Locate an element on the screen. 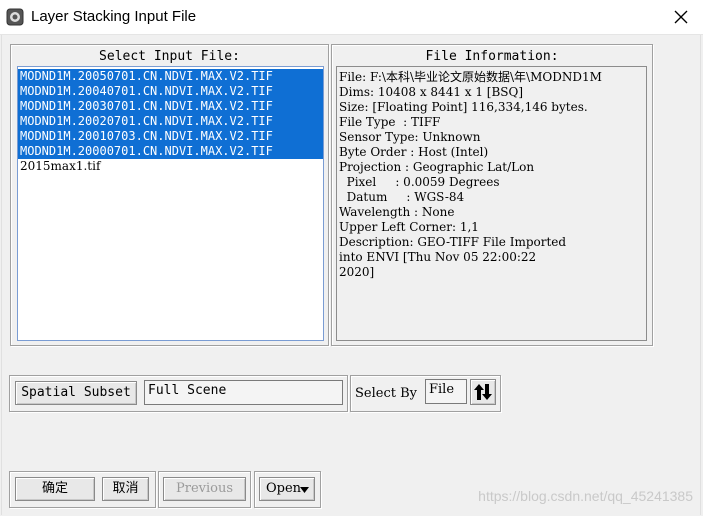  ok-button: 确定 is located at coordinates (55, 489).